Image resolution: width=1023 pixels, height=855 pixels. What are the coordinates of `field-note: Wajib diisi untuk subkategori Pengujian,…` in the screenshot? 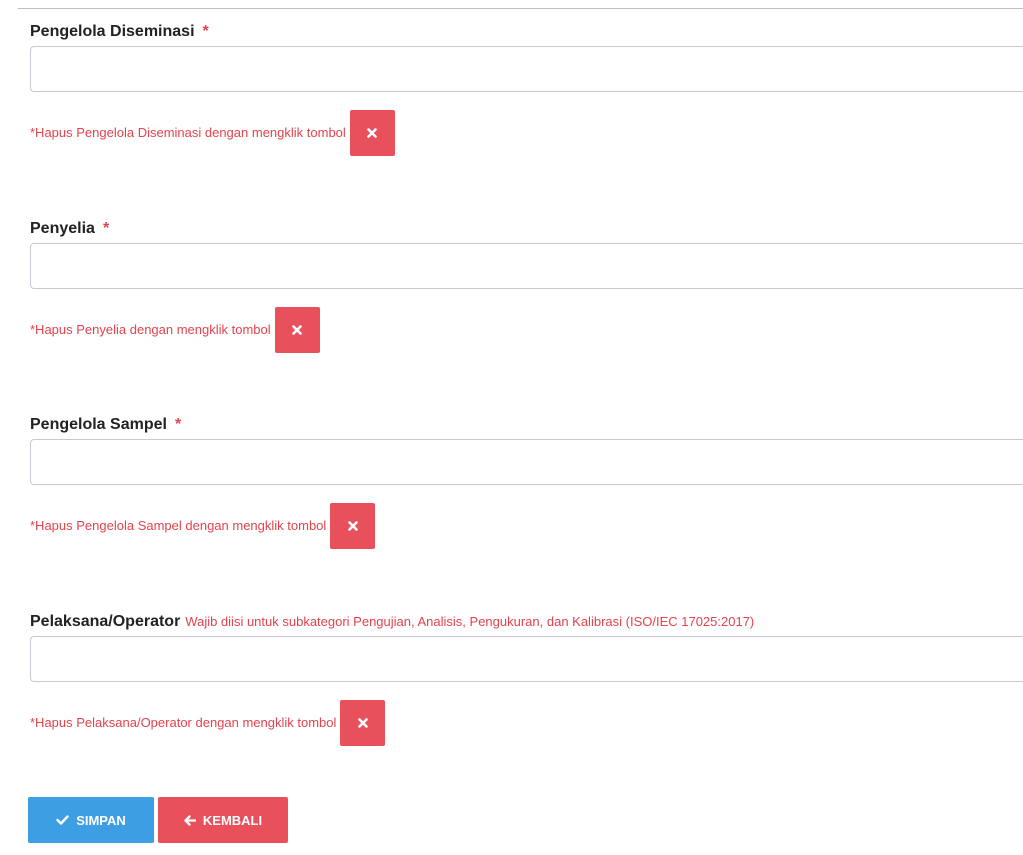 It's located at (470, 621).